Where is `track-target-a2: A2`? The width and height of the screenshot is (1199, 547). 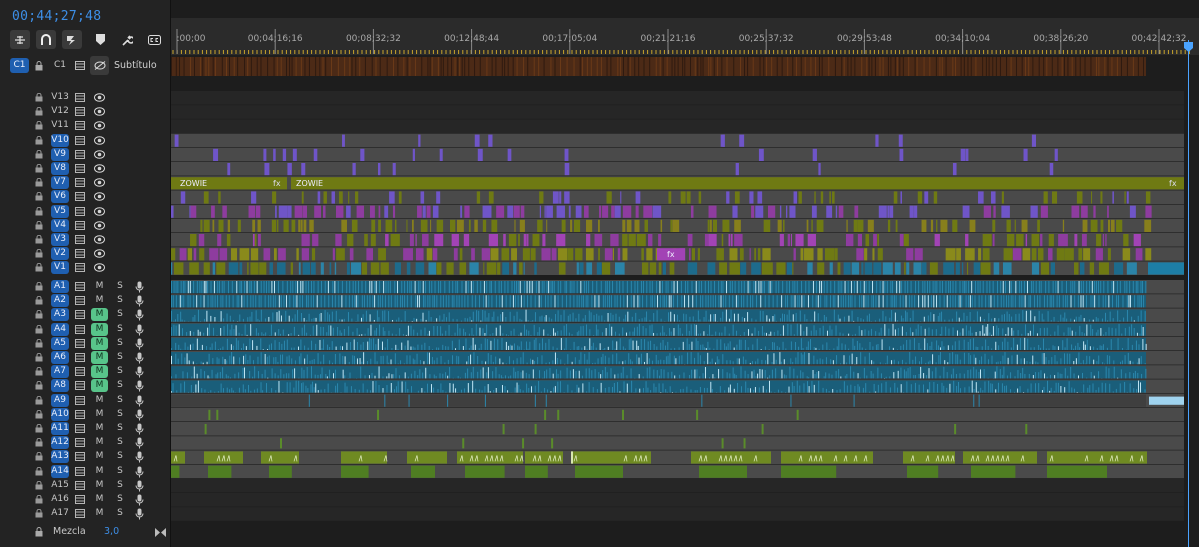 track-target-a2: A2 is located at coordinates (60, 301).